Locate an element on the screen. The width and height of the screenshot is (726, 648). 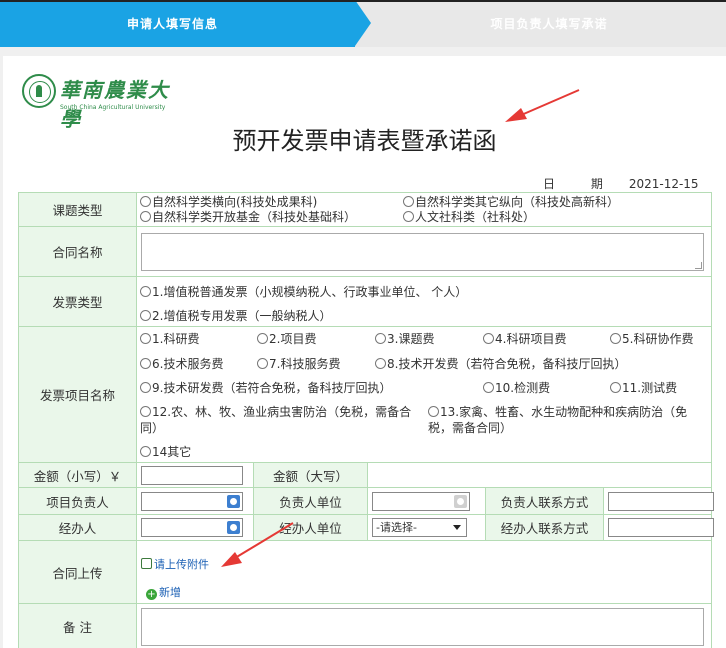
invoice-item-option-6: 6.技术服务费 is located at coordinates (181, 364).